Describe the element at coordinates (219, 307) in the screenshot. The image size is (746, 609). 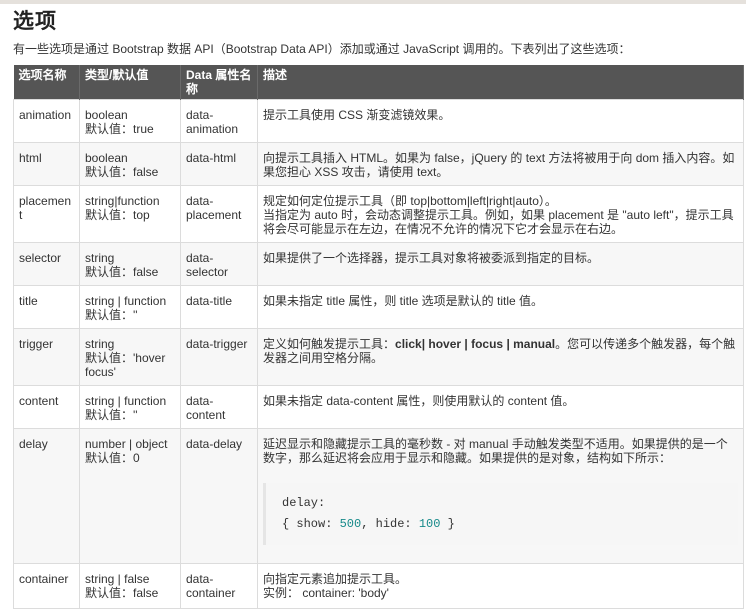
I see `option-data-attribute: data-title` at that location.